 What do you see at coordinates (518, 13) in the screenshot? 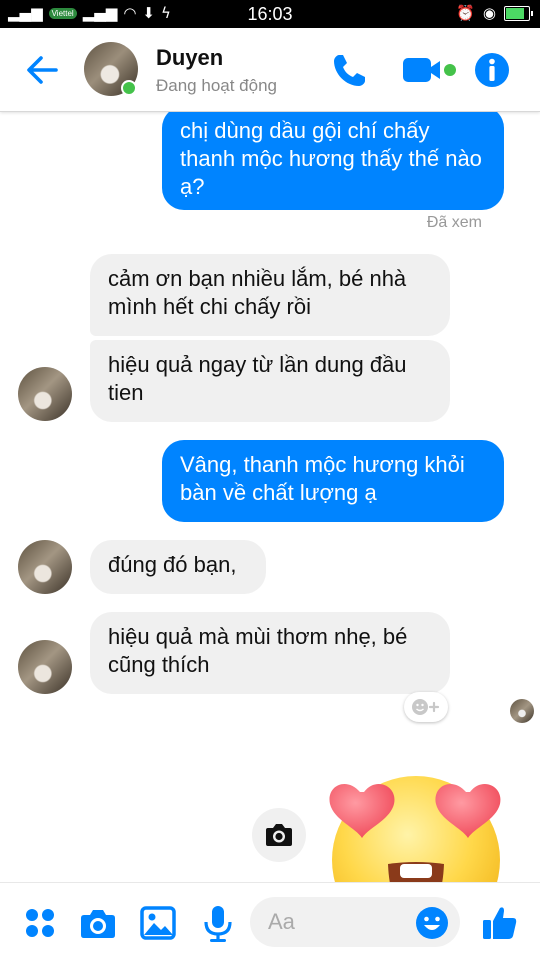
I see `battery-icon` at bounding box center [518, 13].